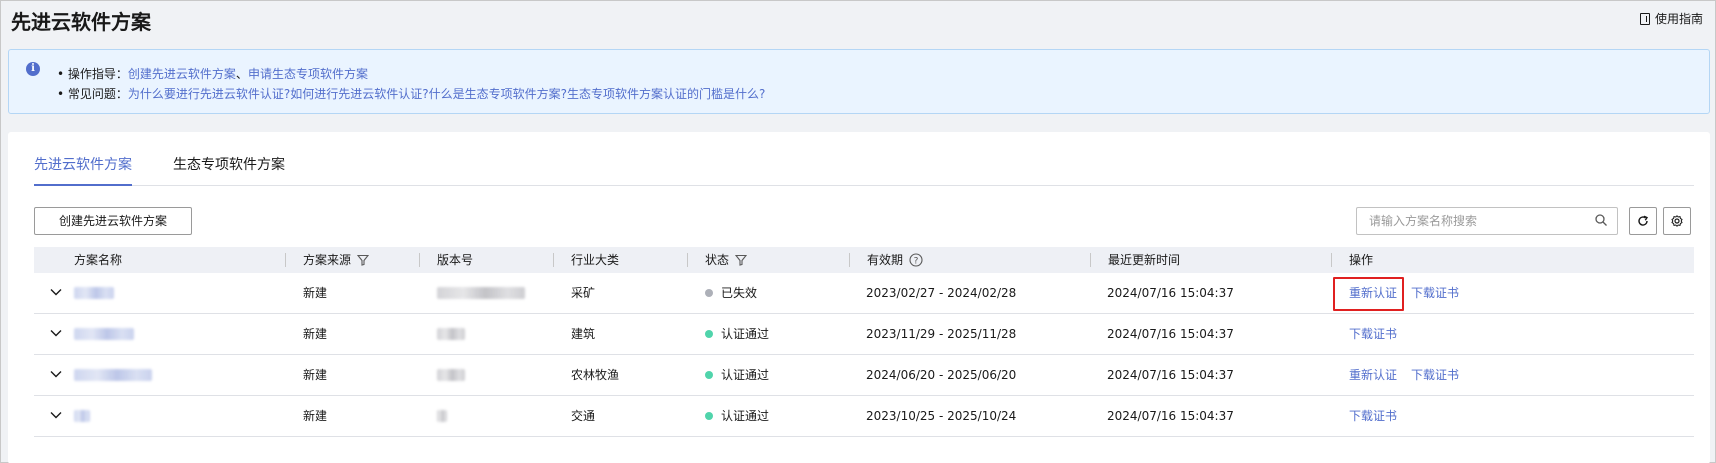  What do you see at coordinates (229, 170) in the screenshot?
I see `tab-eco-special: 生态专项软件方案` at bounding box center [229, 170].